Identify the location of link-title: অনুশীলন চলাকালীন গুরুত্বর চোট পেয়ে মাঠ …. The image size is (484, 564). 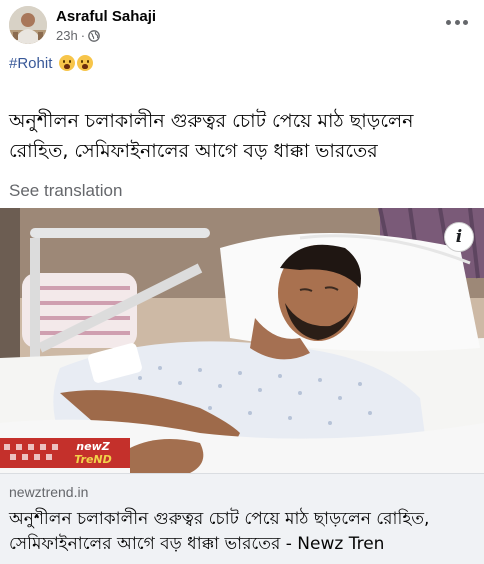
(245, 532).